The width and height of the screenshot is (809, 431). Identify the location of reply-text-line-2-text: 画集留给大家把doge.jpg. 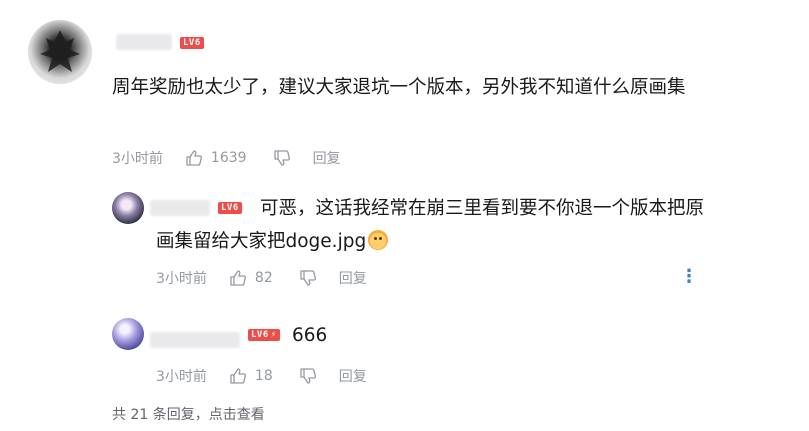
(261, 241).